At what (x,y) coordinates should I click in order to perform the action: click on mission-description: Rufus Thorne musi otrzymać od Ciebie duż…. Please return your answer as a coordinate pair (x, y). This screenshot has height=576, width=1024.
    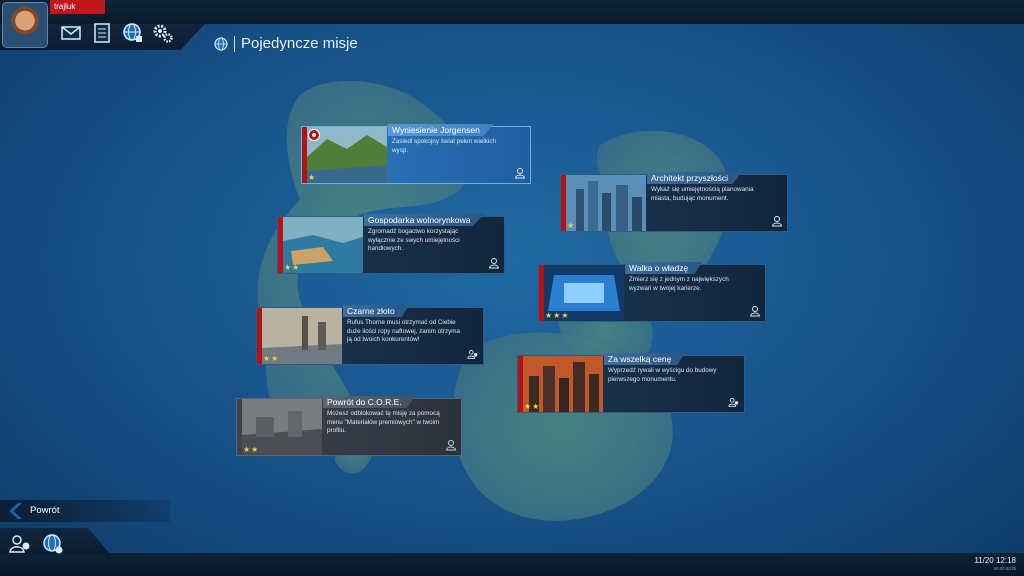
    Looking at the image, I should click on (404, 331).